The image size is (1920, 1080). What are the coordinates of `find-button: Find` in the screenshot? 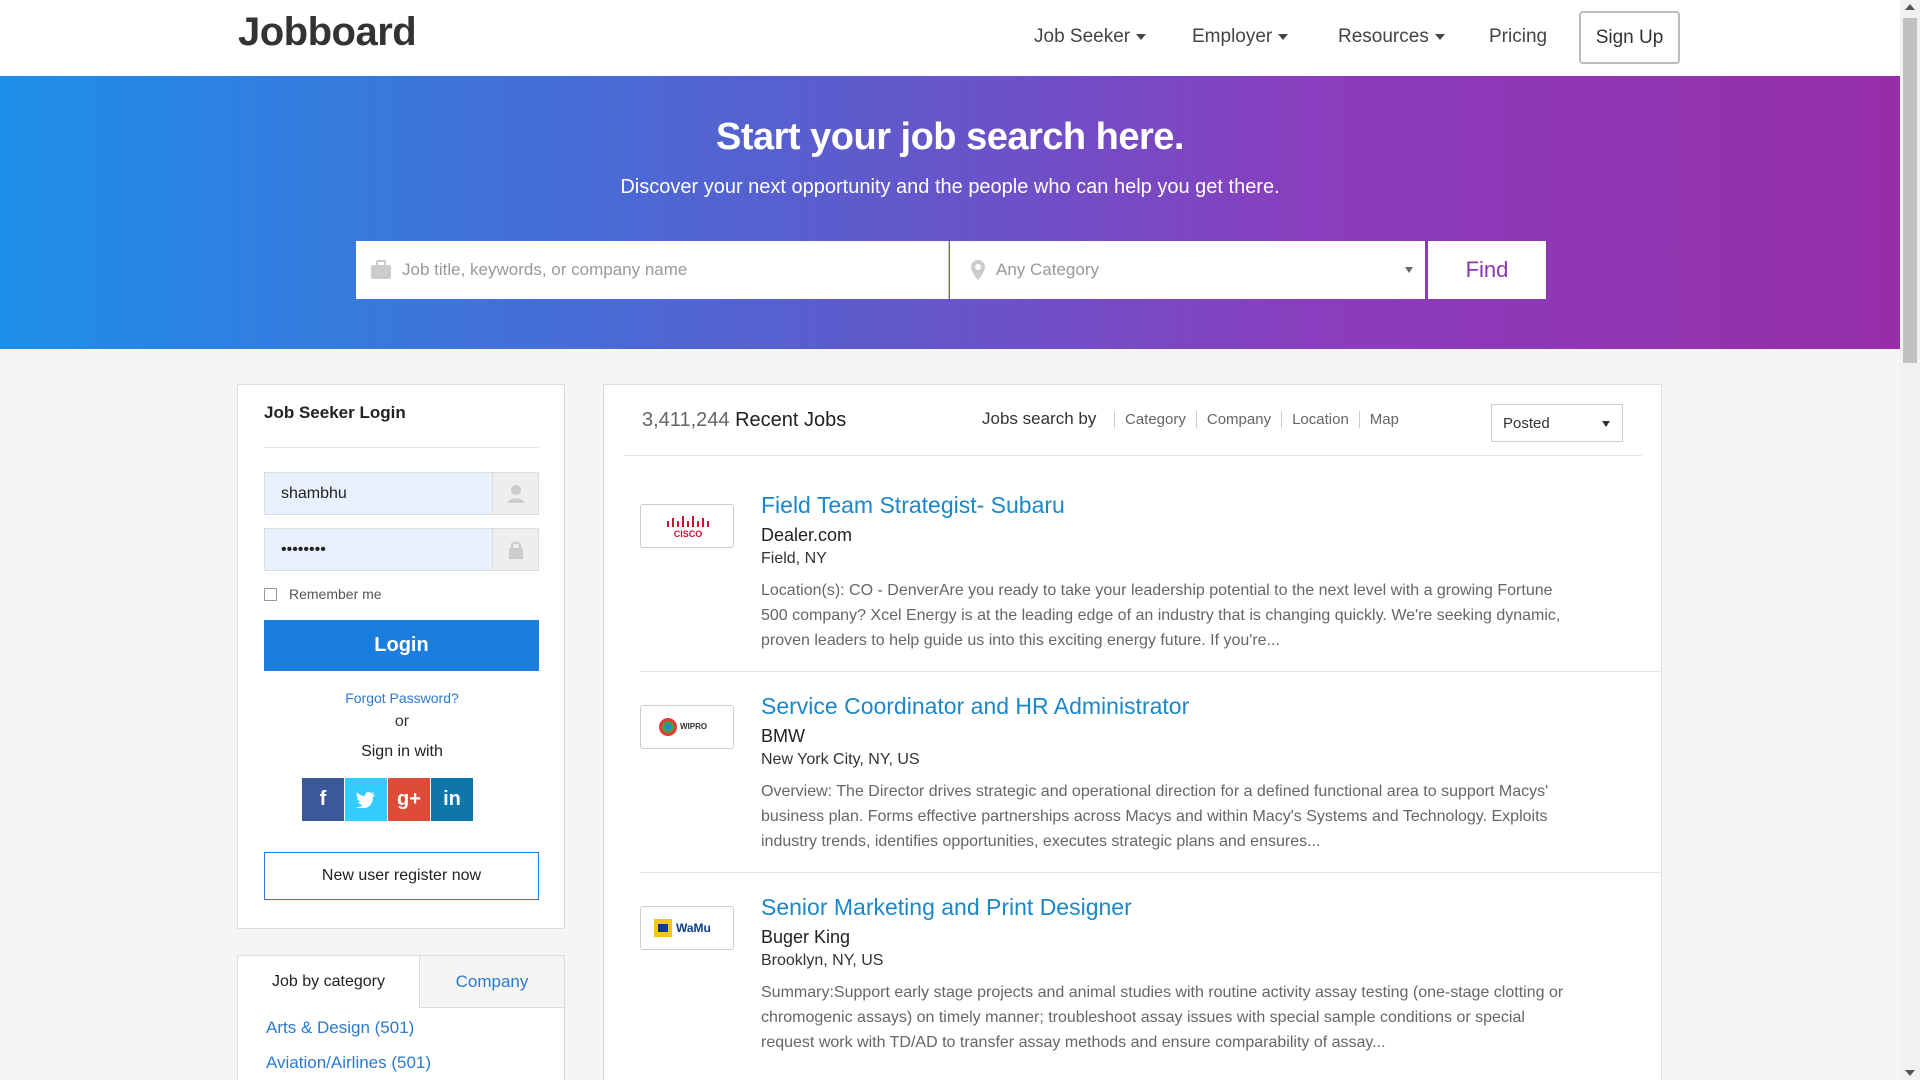 It's located at (1487, 270).